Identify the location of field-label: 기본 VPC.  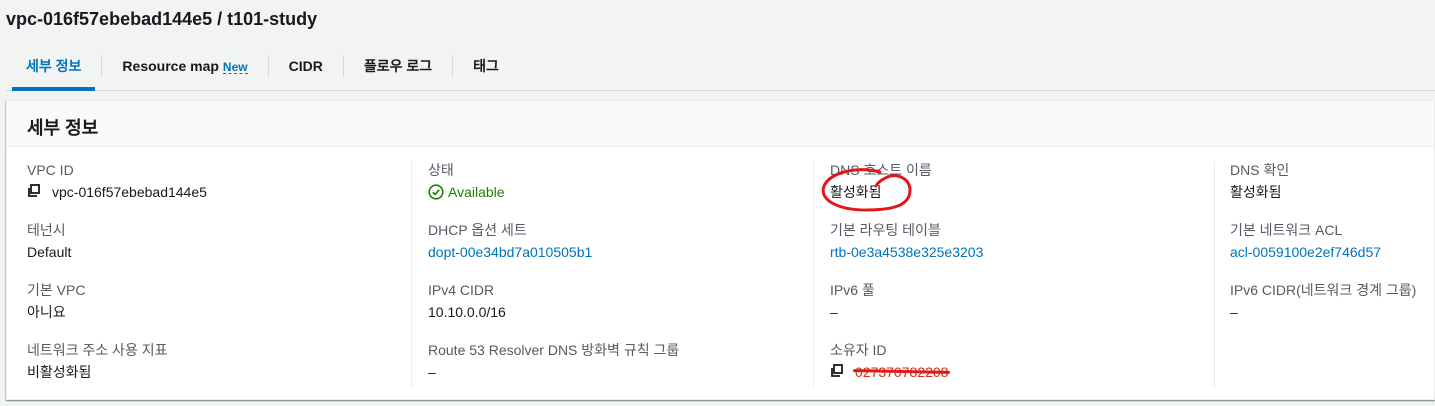
(56, 290).